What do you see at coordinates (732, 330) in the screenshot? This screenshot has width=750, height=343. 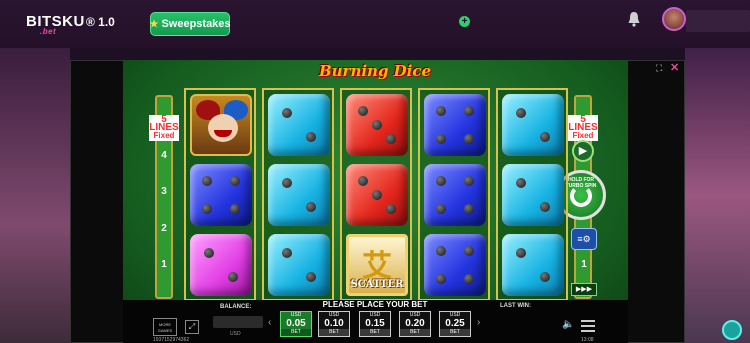 I see `chat-icon` at bounding box center [732, 330].